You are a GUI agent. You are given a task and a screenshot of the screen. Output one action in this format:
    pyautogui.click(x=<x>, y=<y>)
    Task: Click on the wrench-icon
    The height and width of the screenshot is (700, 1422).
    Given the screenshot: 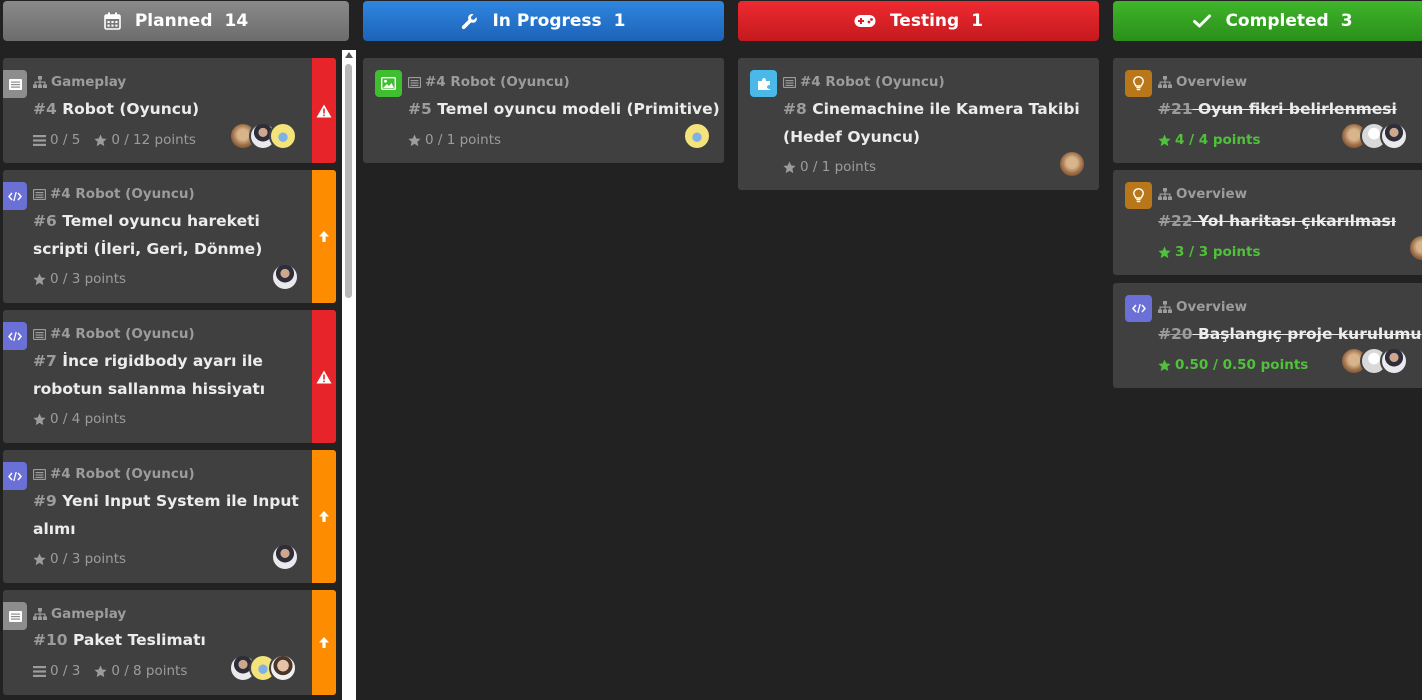 What is the action you would take?
    pyautogui.click(x=469, y=21)
    